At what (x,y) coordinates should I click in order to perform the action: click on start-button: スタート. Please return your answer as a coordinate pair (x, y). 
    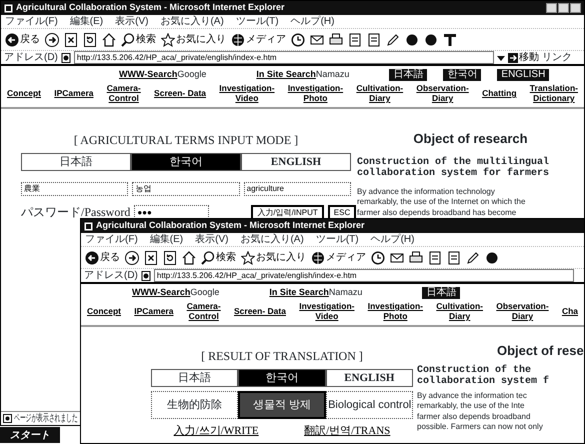
    Looking at the image, I should click on (30, 435).